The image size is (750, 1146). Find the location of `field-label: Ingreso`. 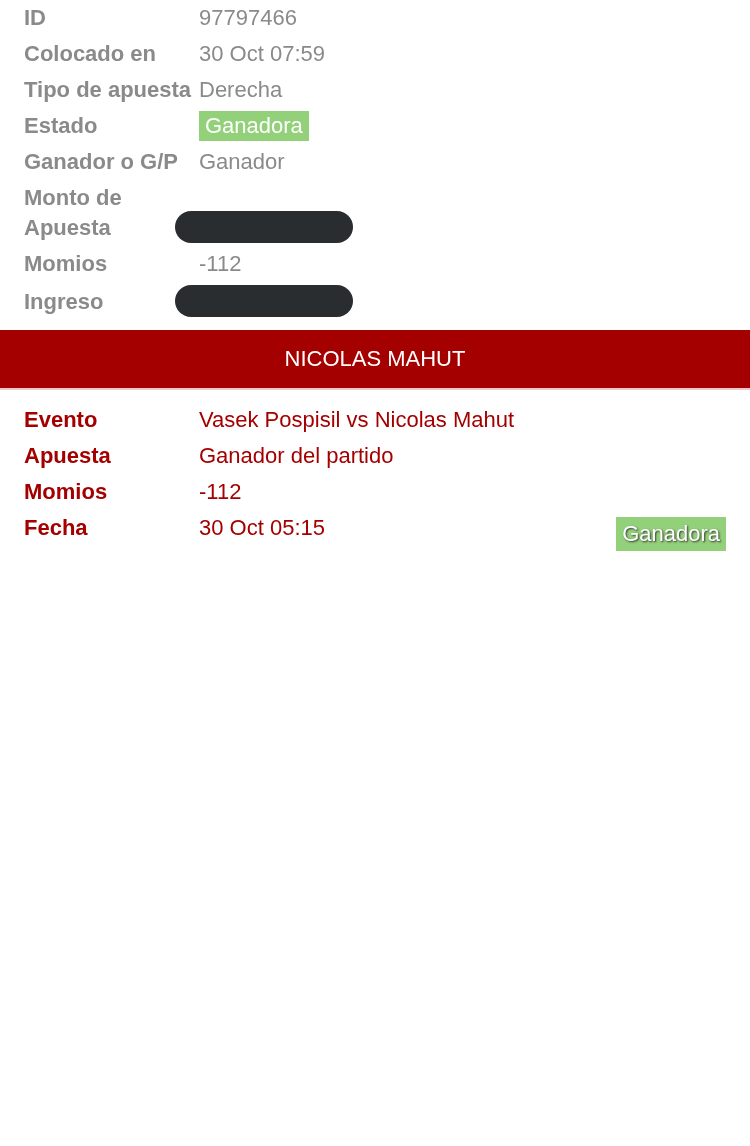

field-label: Ingreso is located at coordinates (64, 302).